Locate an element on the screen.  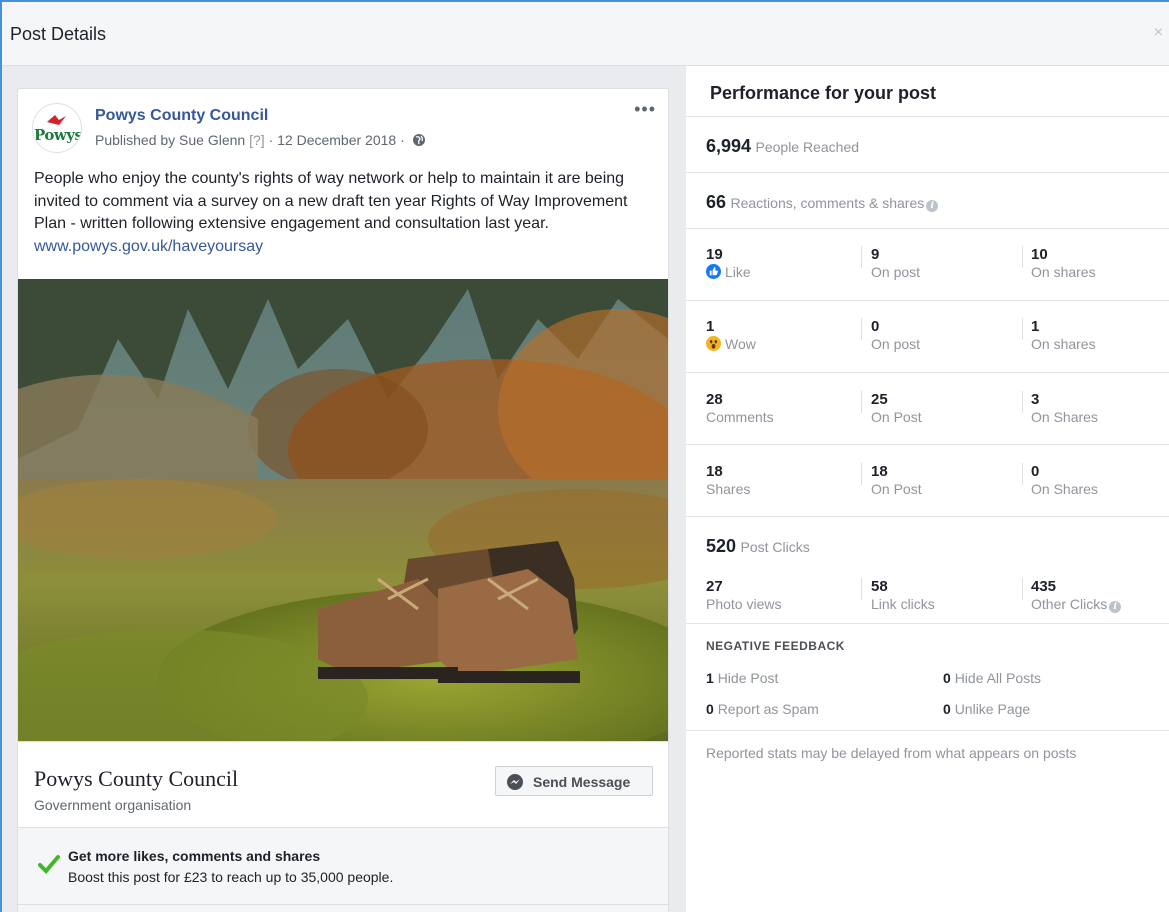
globe-icon is located at coordinates (418, 140).